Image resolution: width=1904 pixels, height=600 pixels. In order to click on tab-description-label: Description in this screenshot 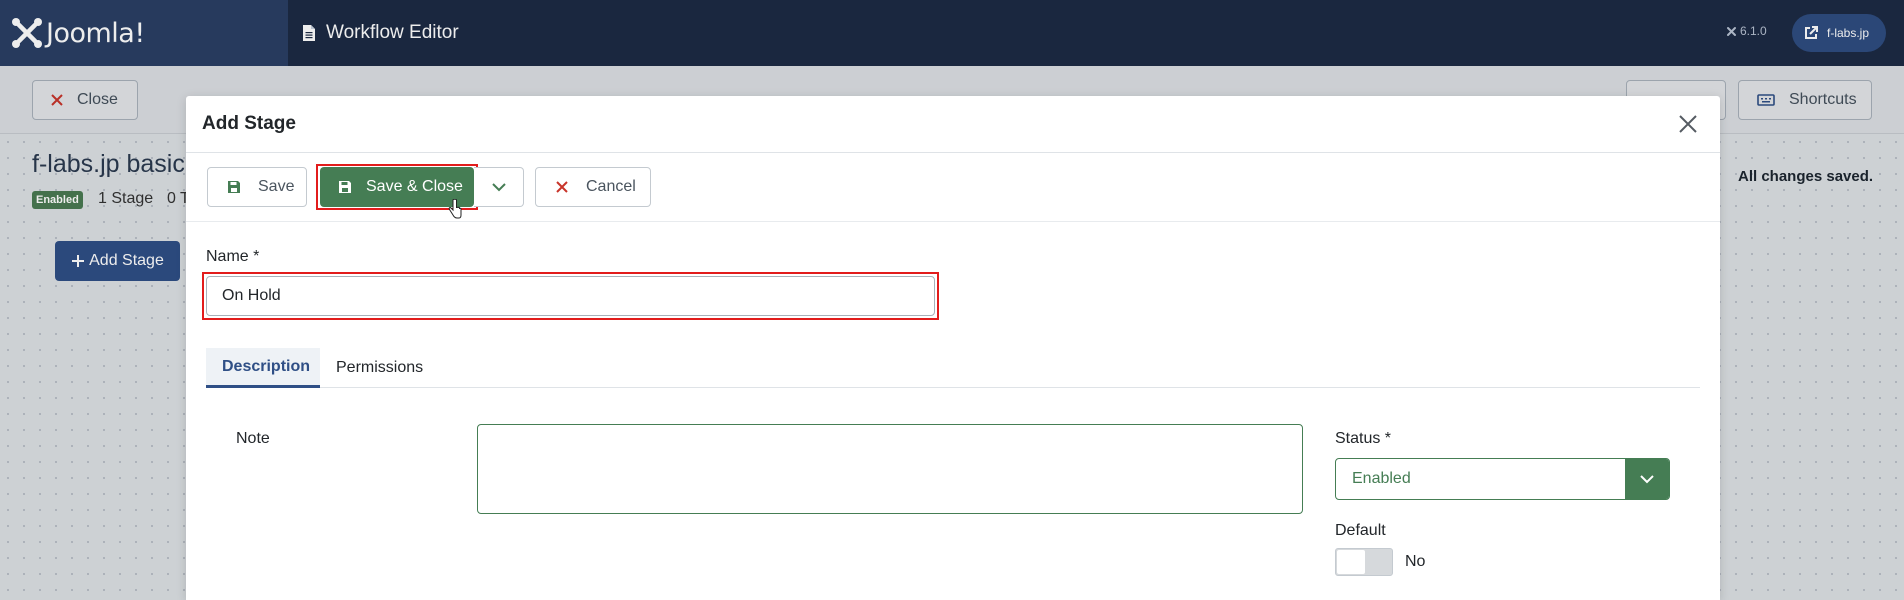, I will do `click(266, 366)`.